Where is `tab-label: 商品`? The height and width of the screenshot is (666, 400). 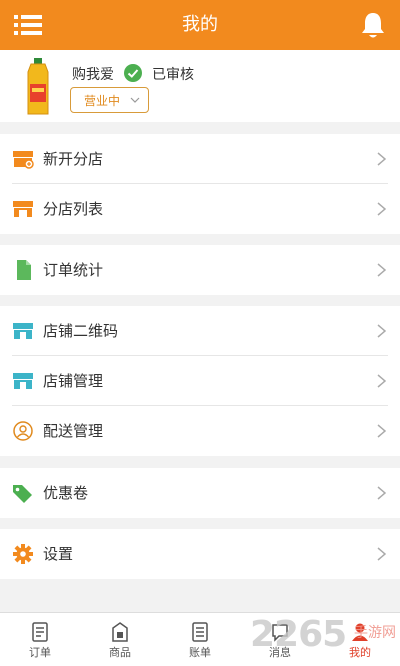
tab-label: 商品 is located at coordinates (120, 652).